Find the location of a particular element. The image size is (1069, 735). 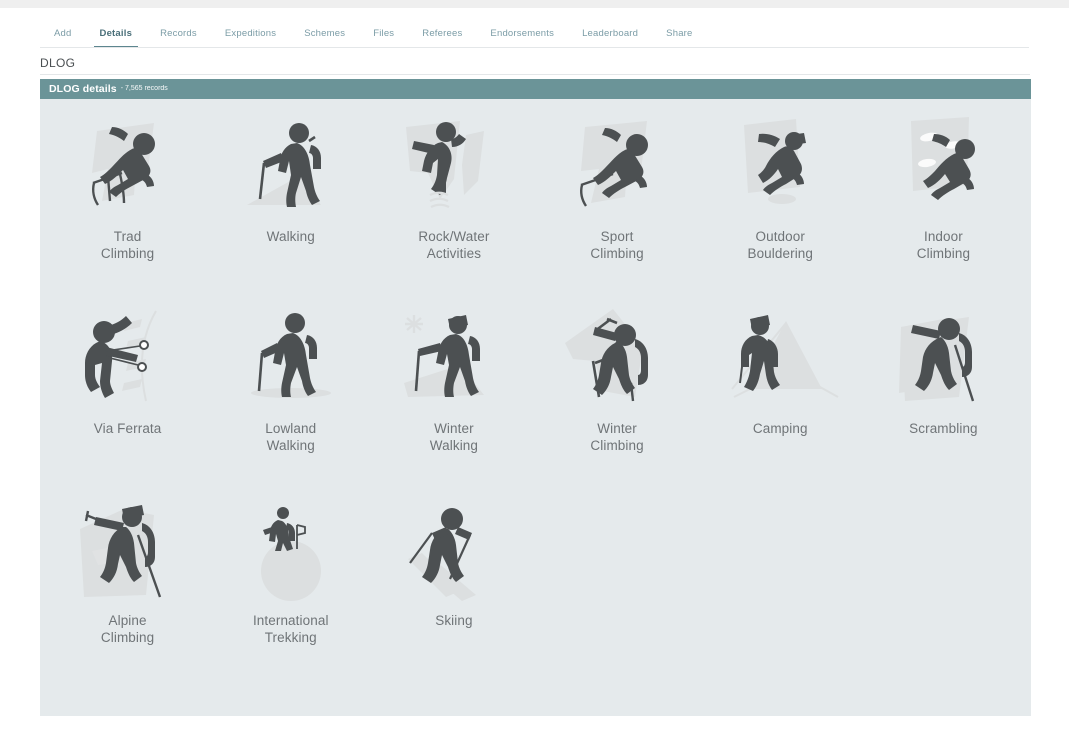

tab-expeditions: Expeditions is located at coordinates (250, 38).